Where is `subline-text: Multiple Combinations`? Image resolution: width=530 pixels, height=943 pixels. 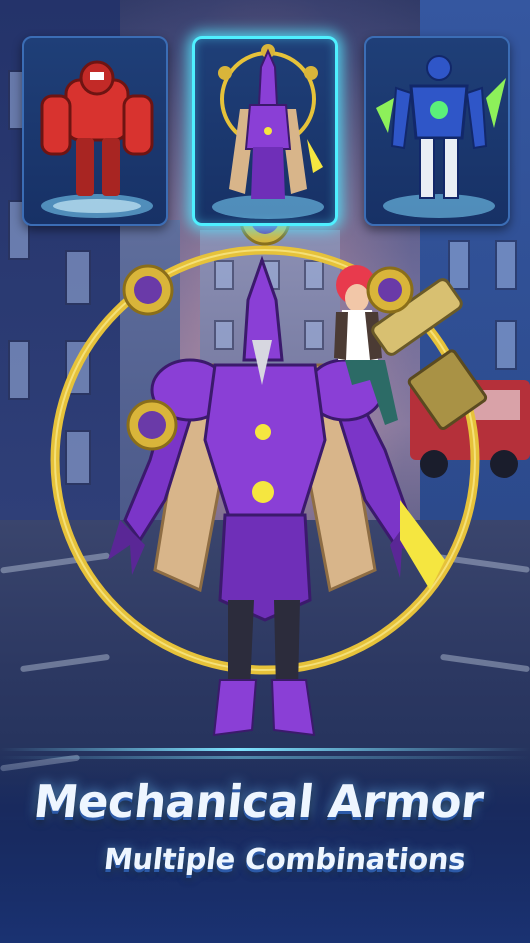 subline-text: Multiple Combinations is located at coordinates (285, 859).